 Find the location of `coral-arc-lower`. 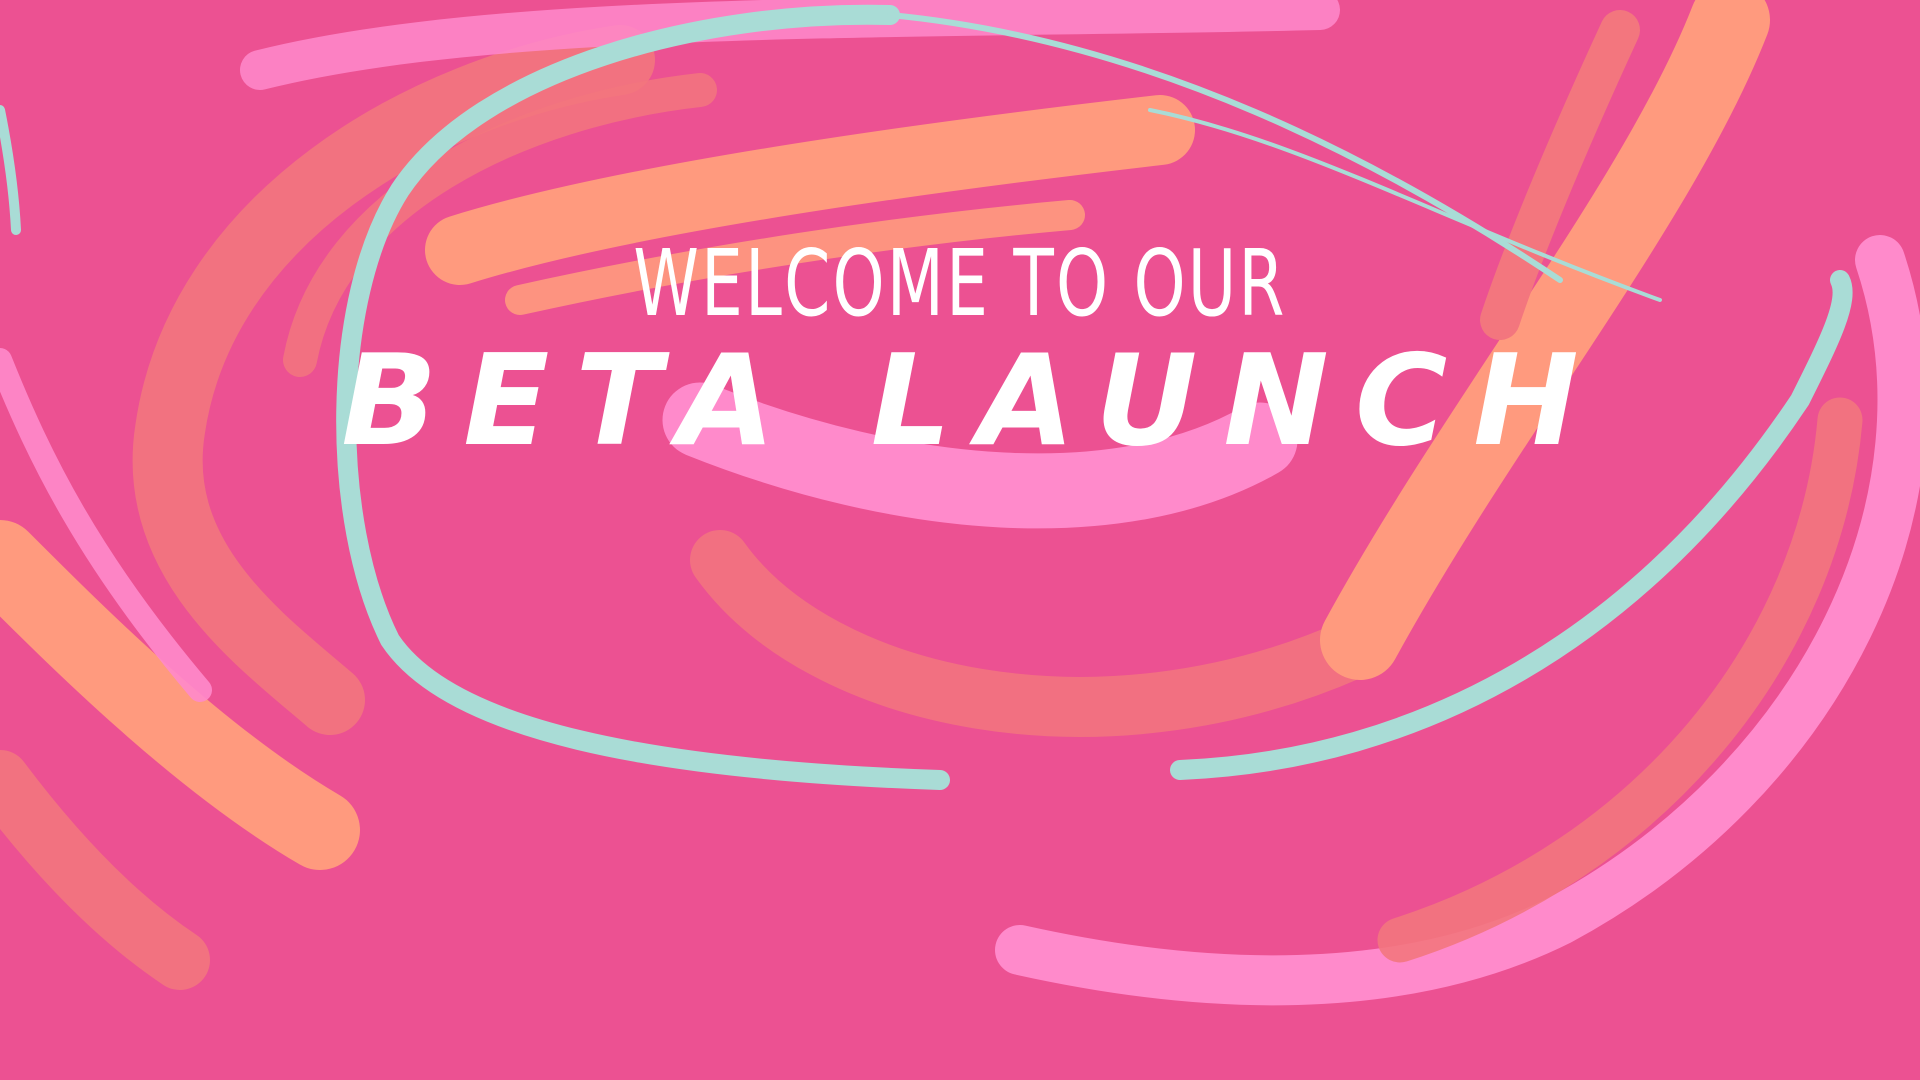

coral-arc-lower is located at coordinates (1035, 633).